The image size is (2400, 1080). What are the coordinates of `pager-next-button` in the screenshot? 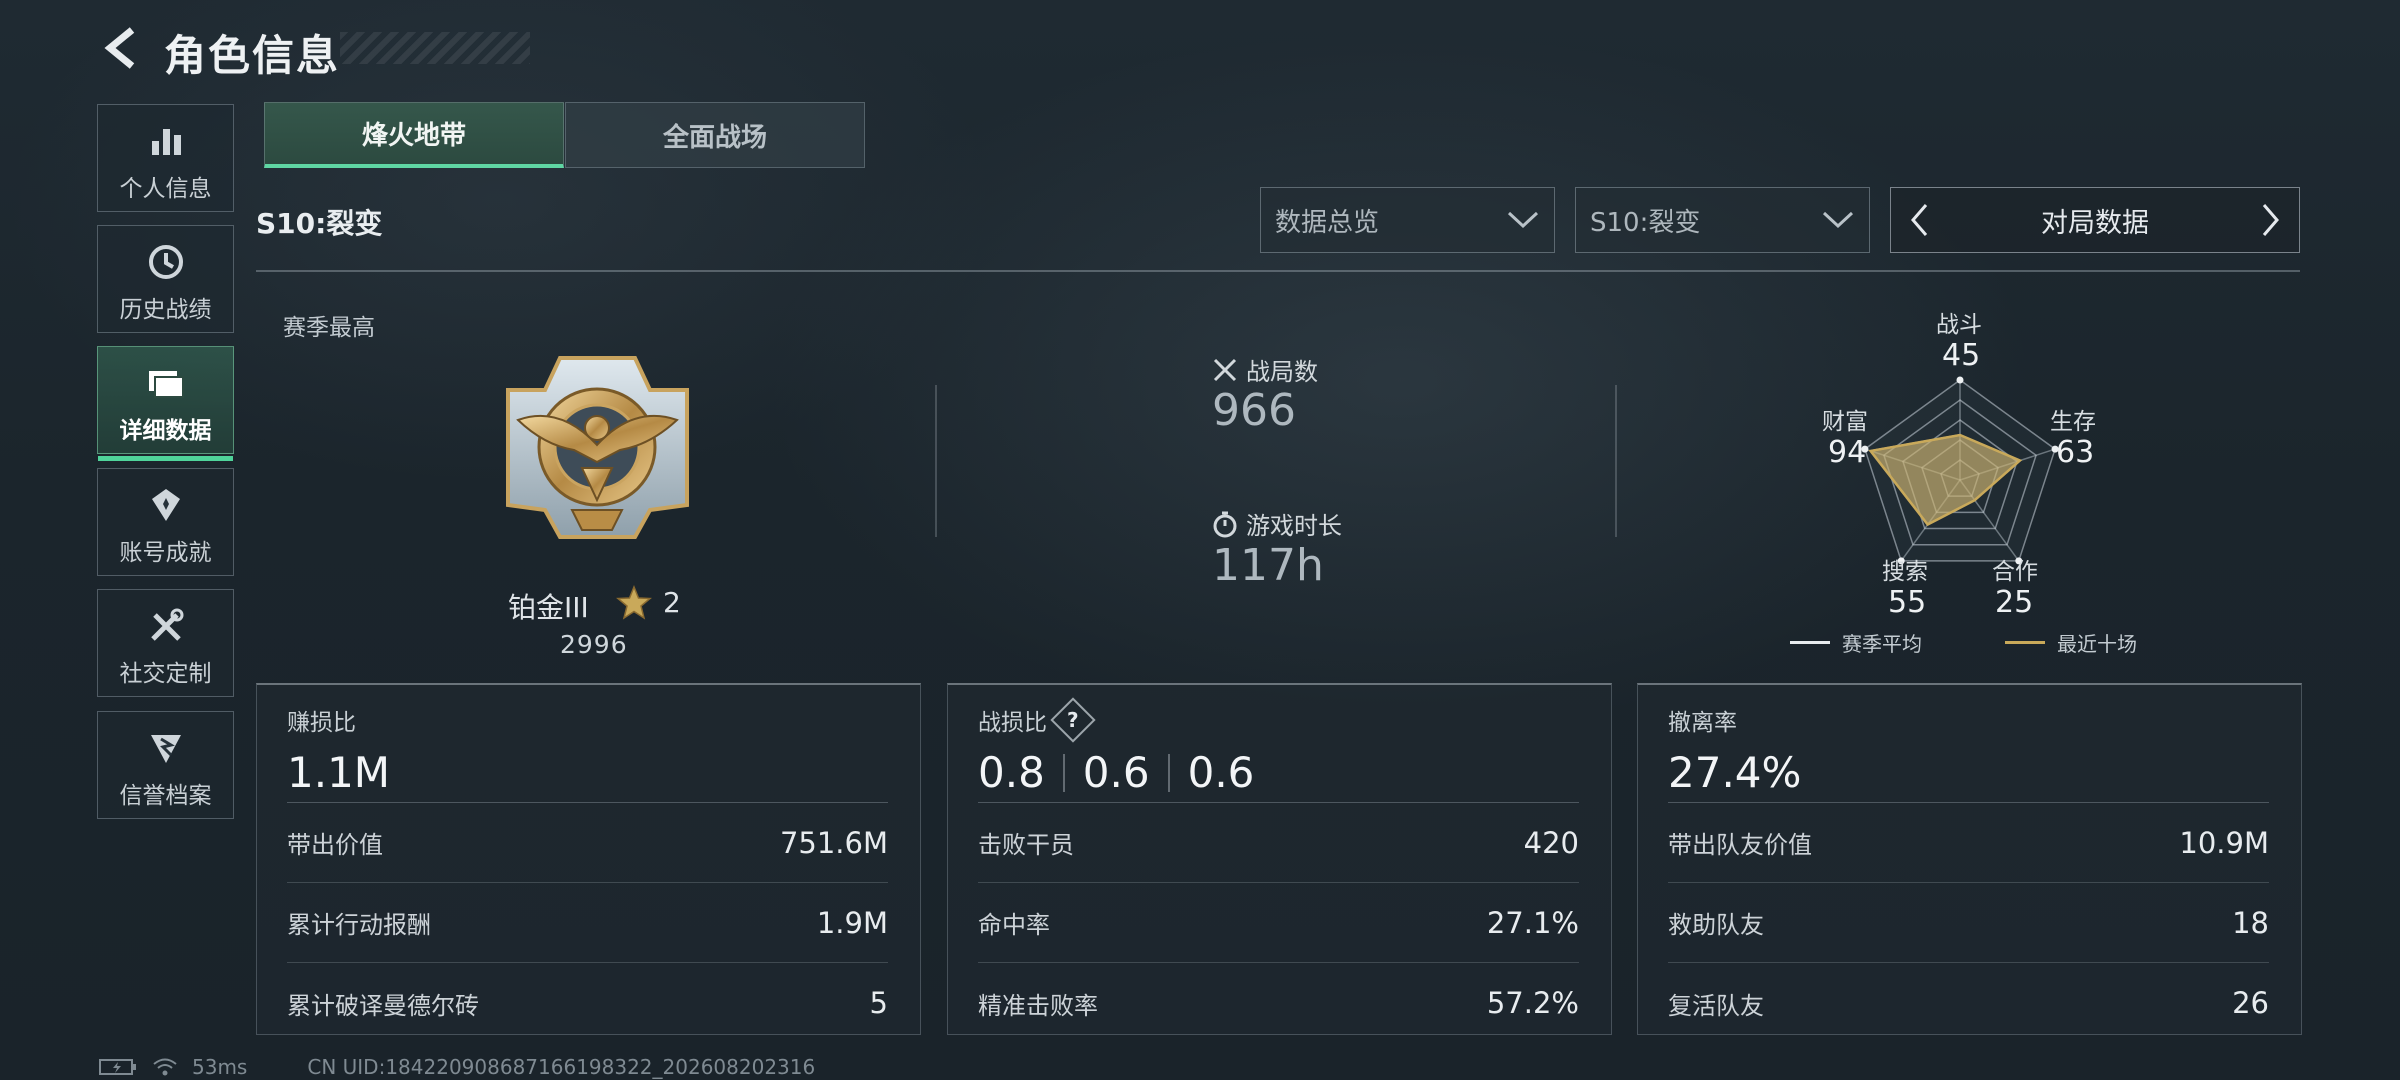 It's located at (2271, 220).